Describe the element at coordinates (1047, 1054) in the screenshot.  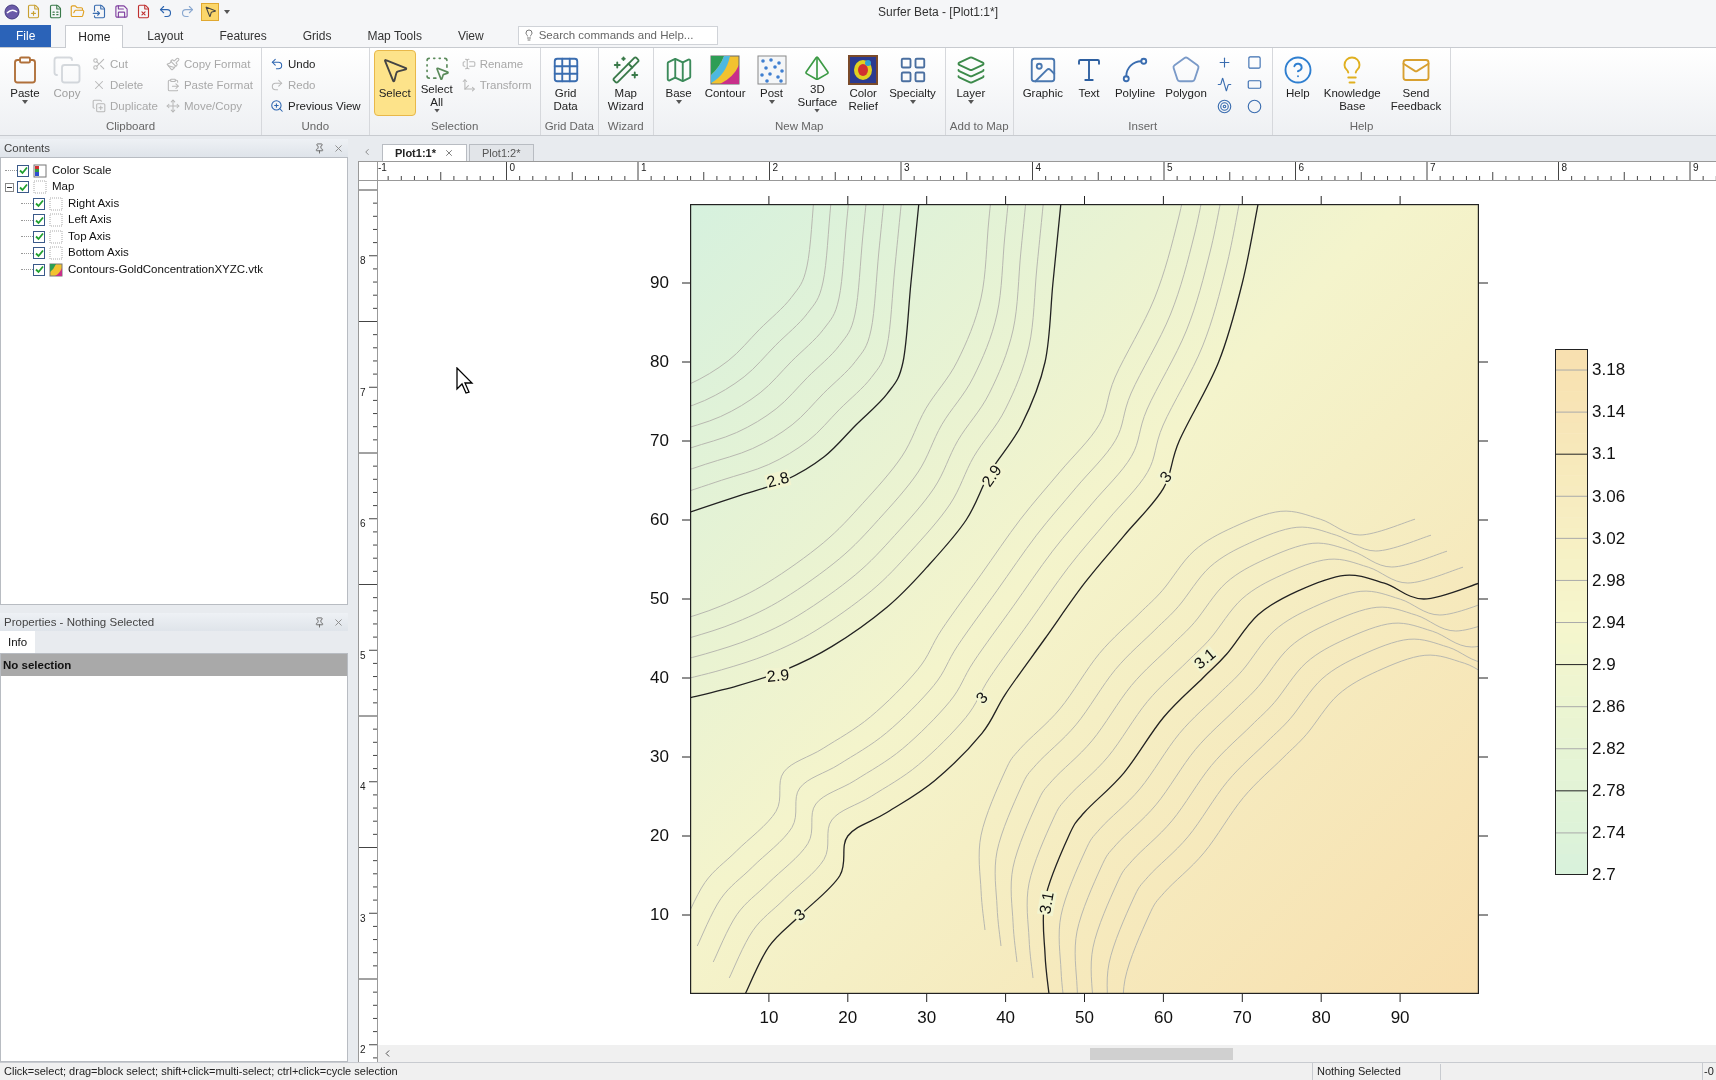
I see `horizontal-scrollbar` at that location.